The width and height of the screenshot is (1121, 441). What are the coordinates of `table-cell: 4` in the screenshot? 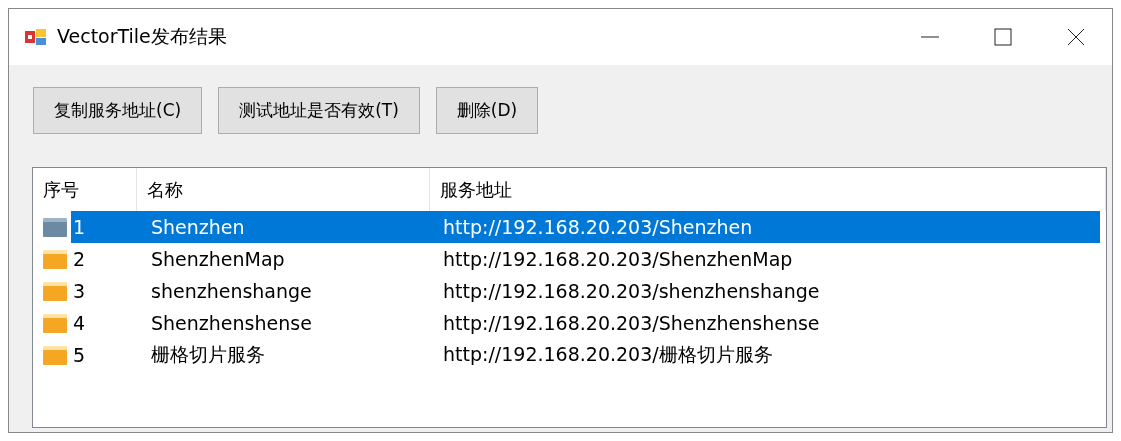 It's located at (104, 323).